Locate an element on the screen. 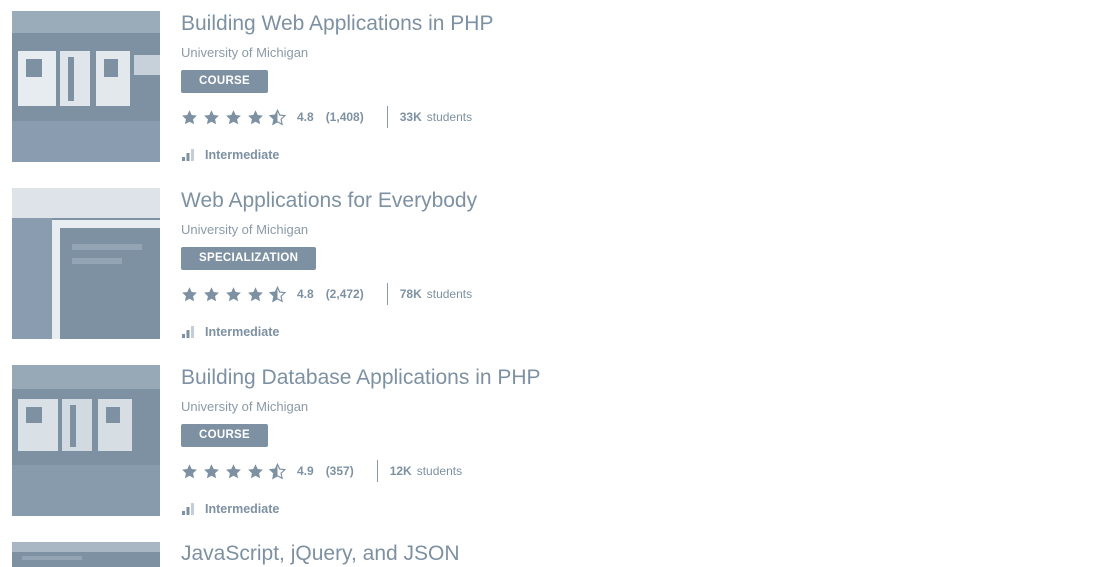 The height and width of the screenshot is (567, 1100). rating-value: 4.9 is located at coordinates (305, 471).